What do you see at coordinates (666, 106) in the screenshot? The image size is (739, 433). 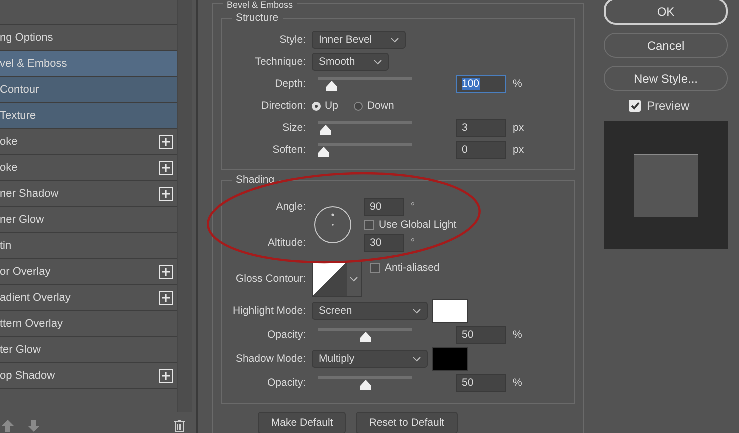 I see `checkbox: Preview` at bounding box center [666, 106].